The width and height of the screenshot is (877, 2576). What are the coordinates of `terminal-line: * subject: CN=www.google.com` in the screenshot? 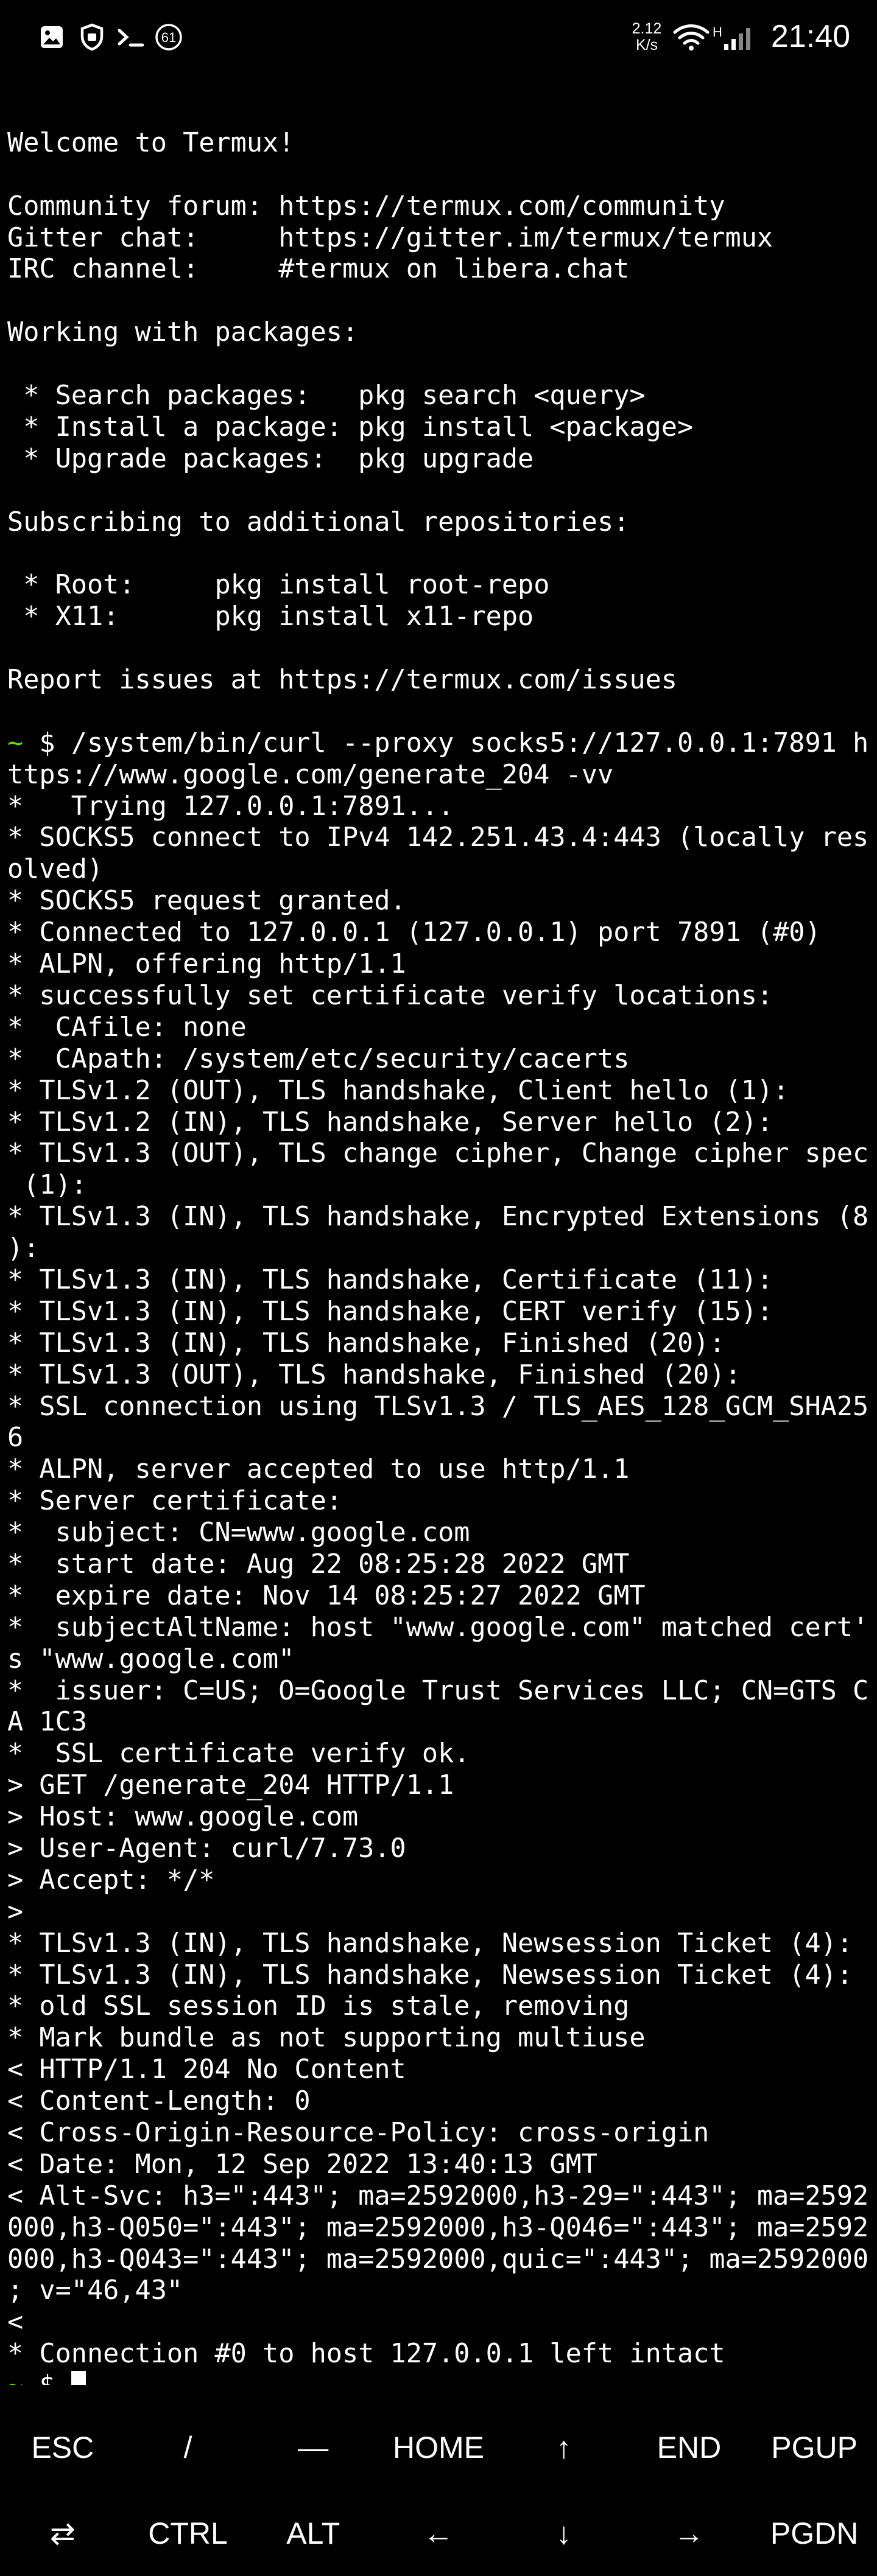 It's located at (238, 1533).